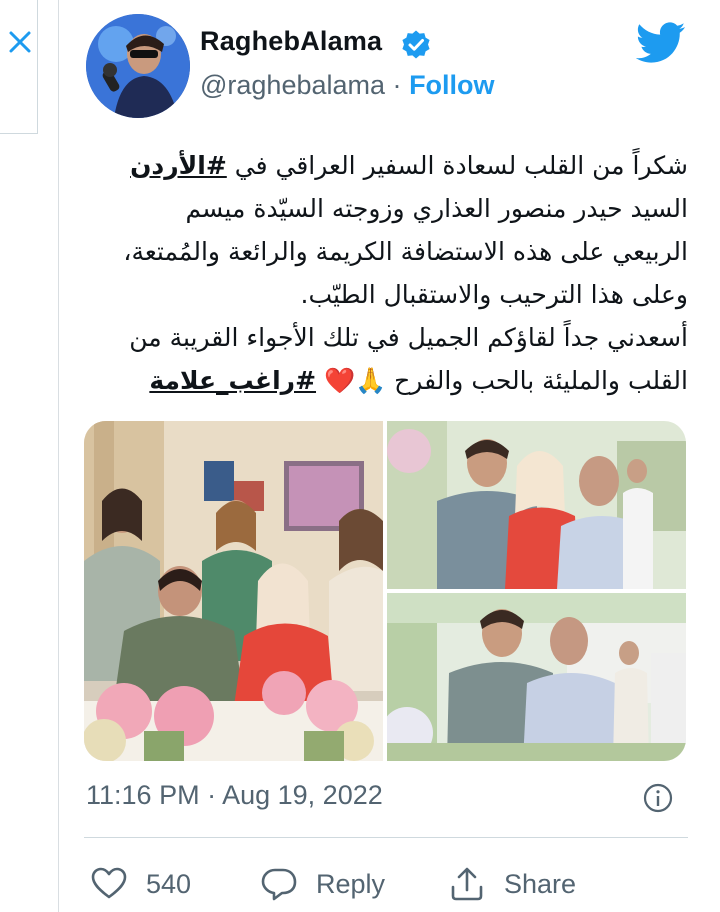 Image resolution: width=720 pixels, height=912 pixels. What do you see at coordinates (386, 837) in the screenshot?
I see `footer-divider` at bounding box center [386, 837].